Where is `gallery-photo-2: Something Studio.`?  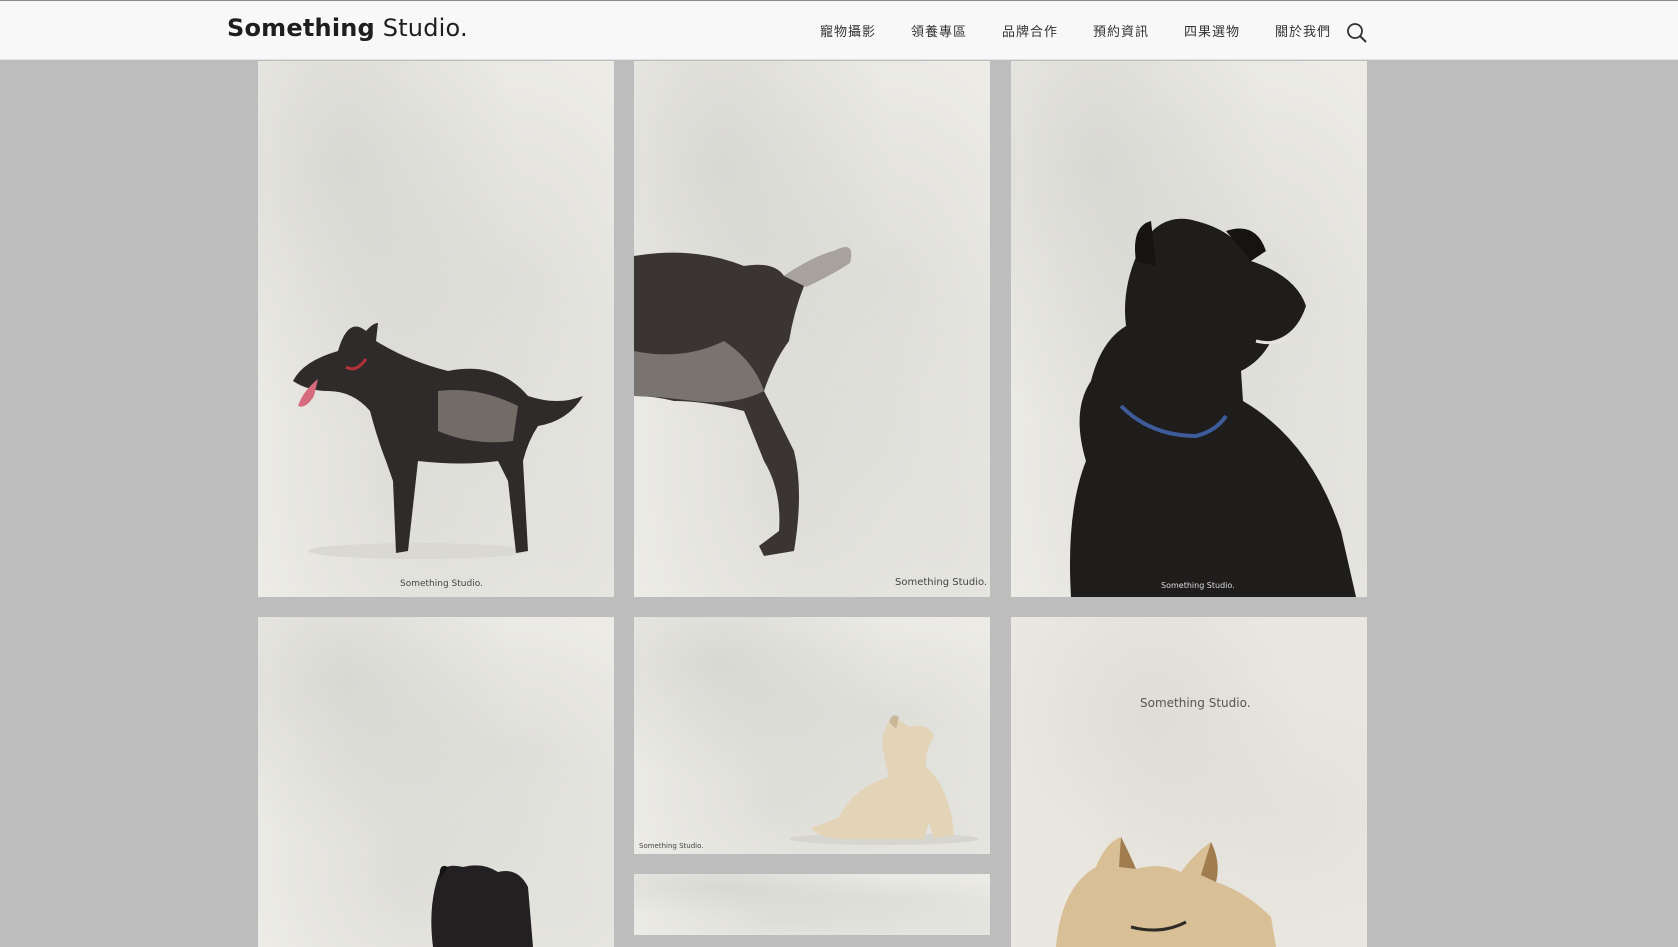
gallery-photo-2: Something Studio. is located at coordinates (812, 329).